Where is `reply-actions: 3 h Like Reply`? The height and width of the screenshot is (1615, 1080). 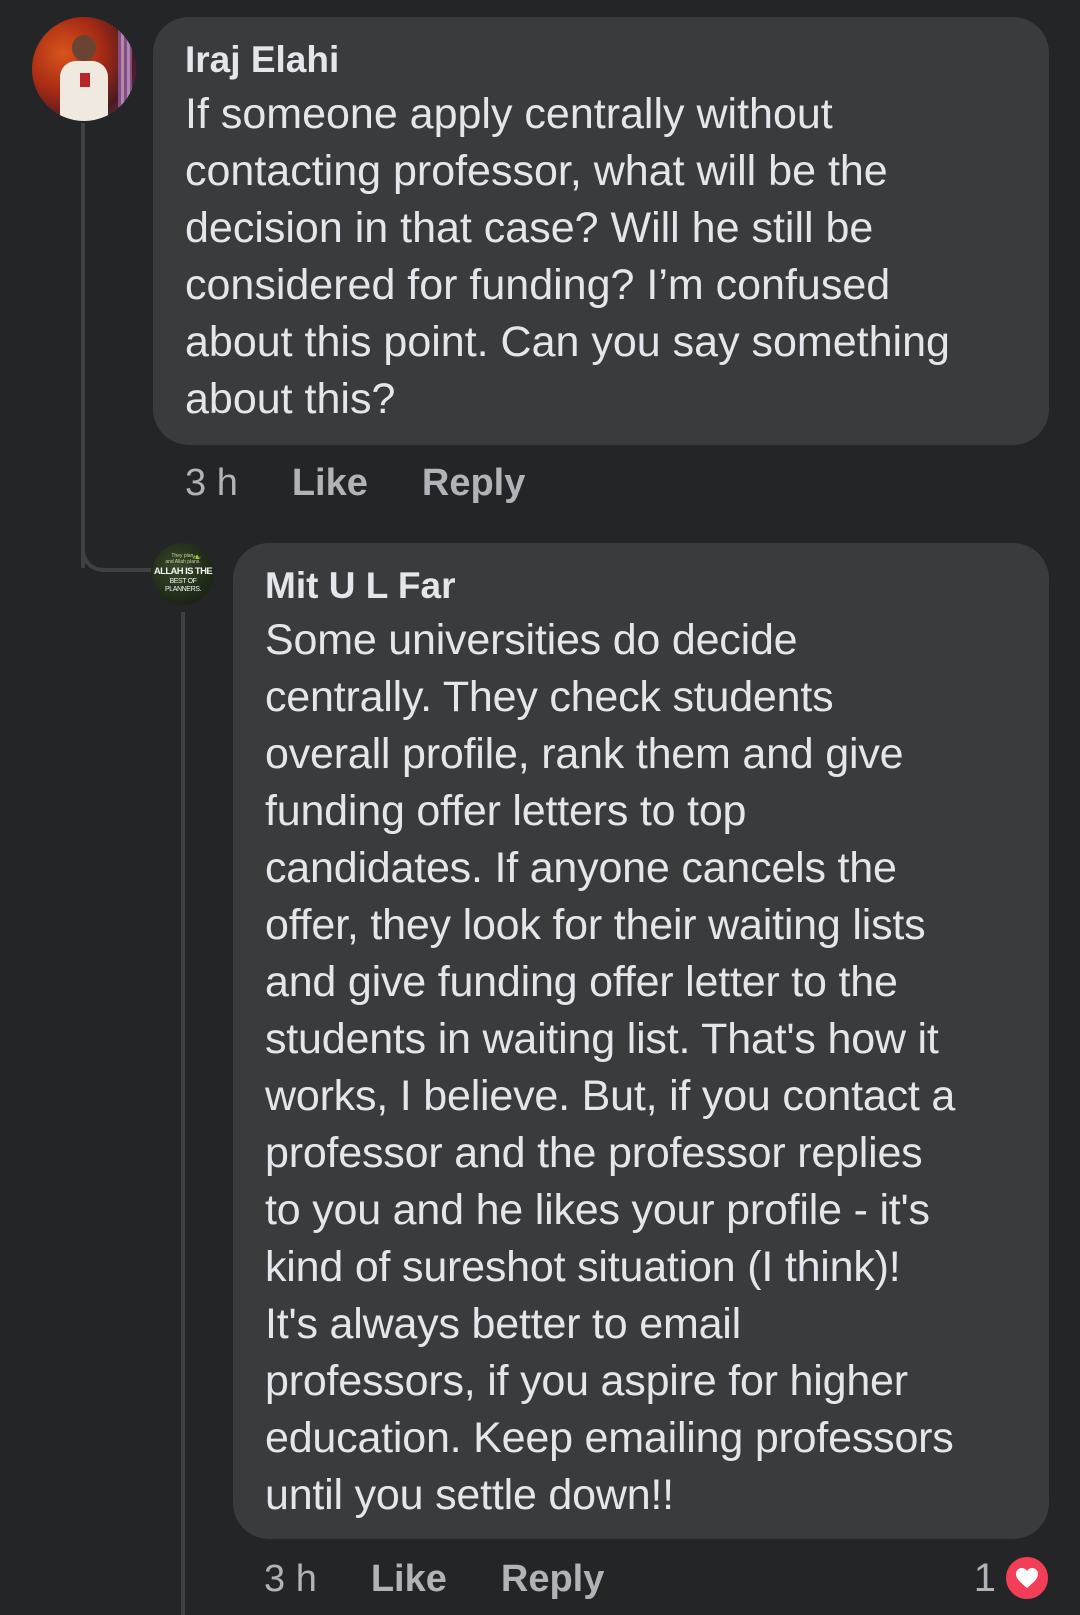 reply-actions: 3 h Like Reply is located at coordinates (434, 1579).